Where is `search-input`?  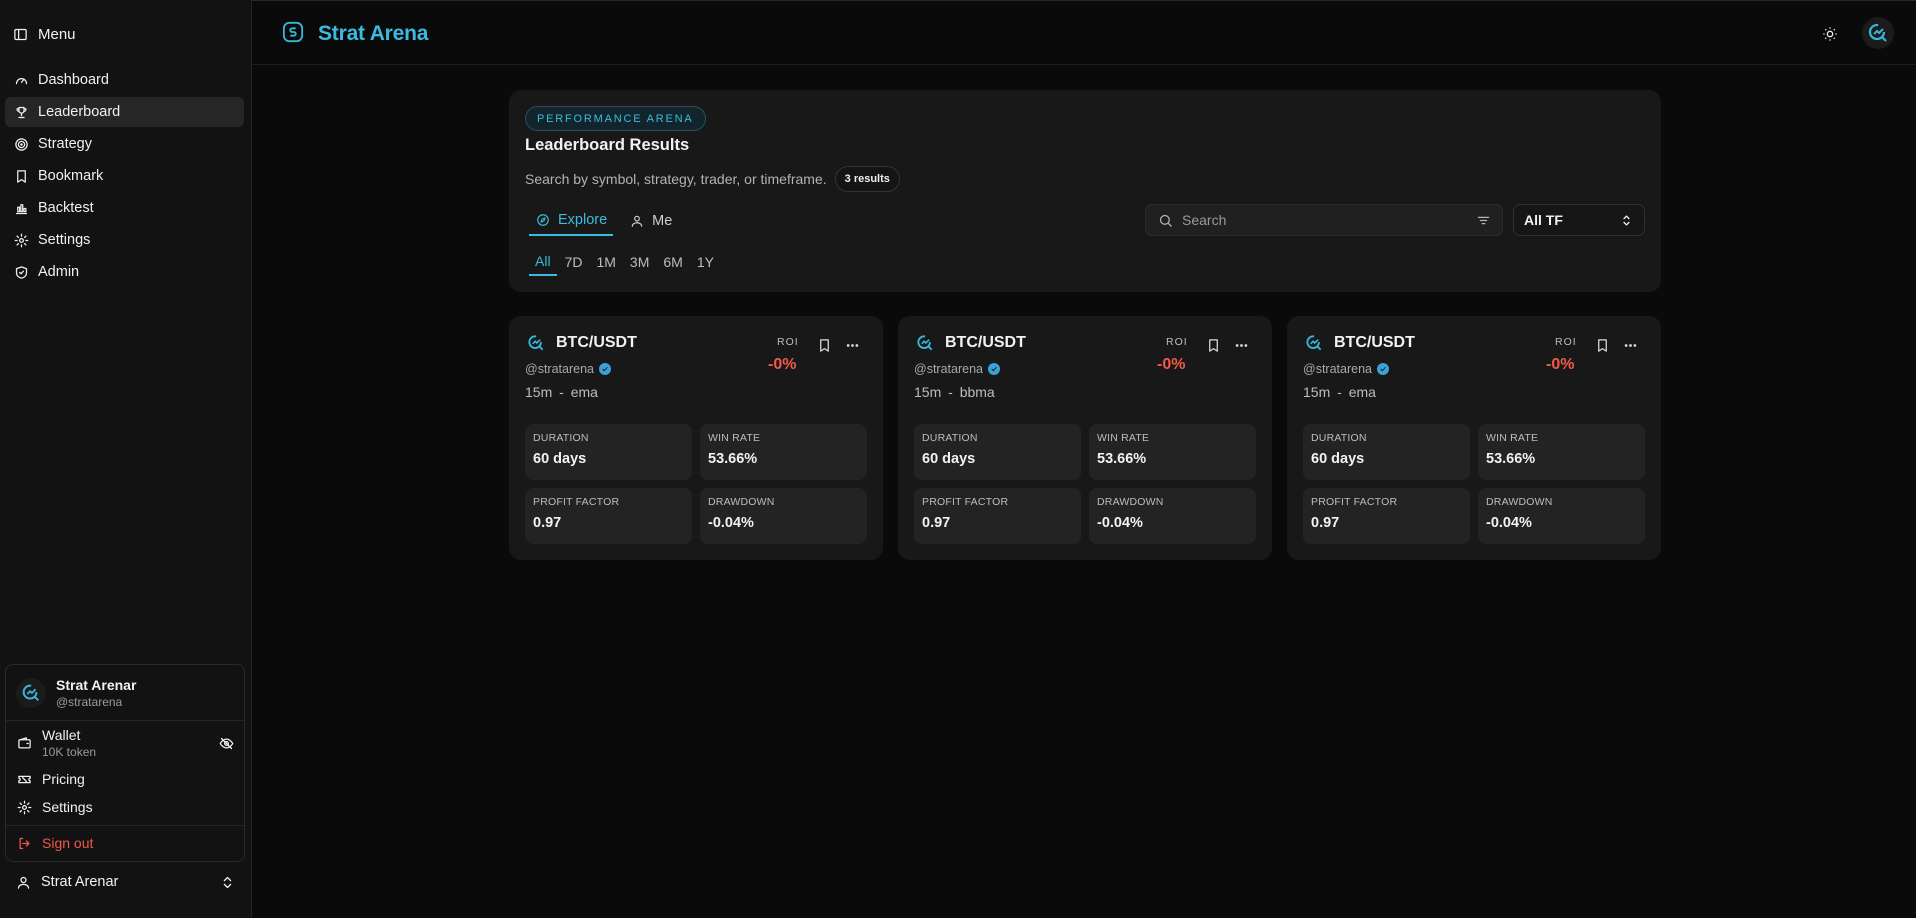 search-input is located at coordinates (1324, 220).